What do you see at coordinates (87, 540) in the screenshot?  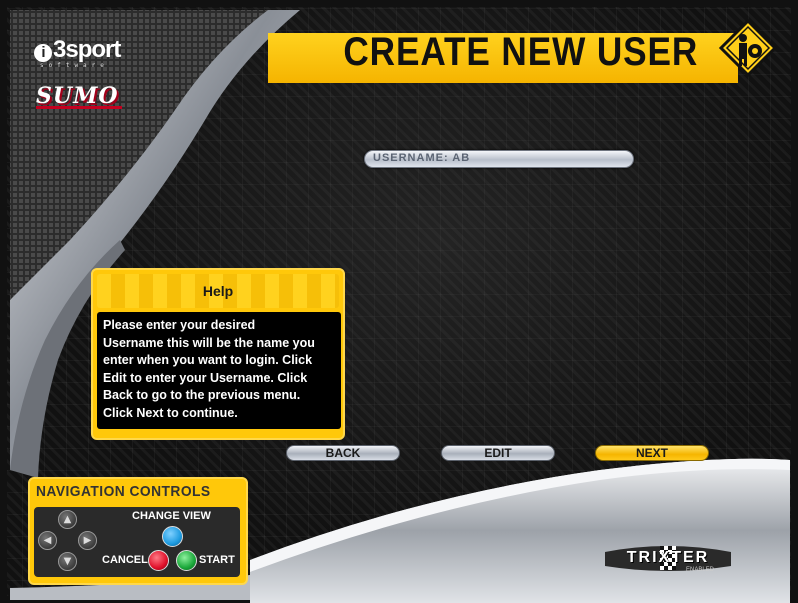 I see `right-arrow-icon: ▶` at bounding box center [87, 540].